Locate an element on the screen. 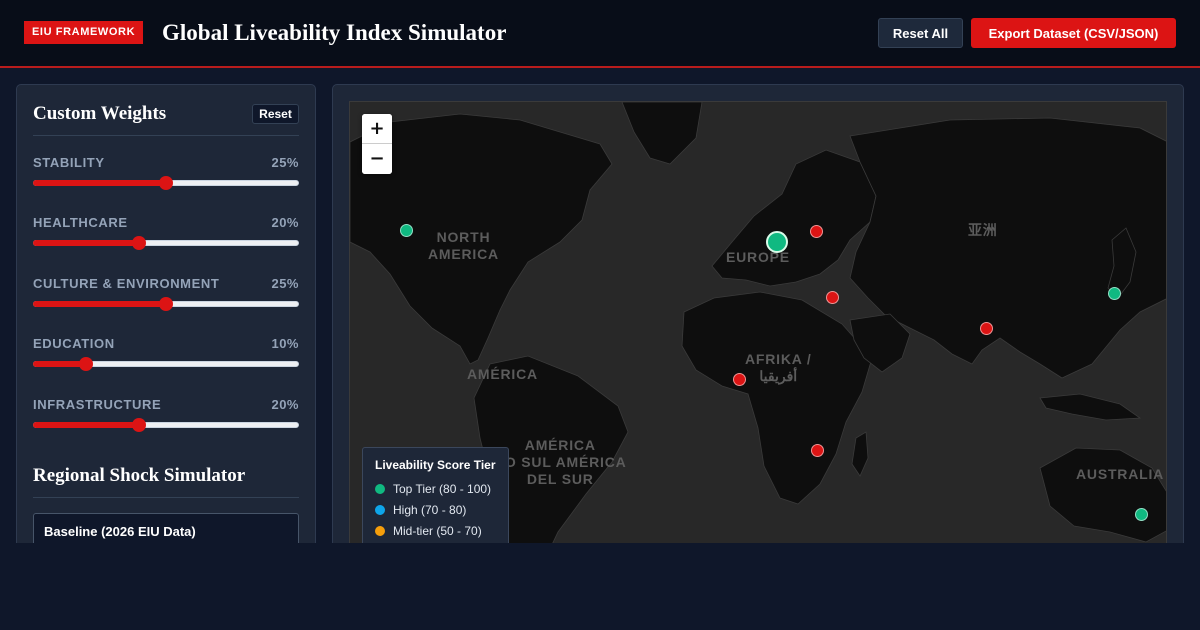 This screenshot has height=630, width=1200. legend-item: Top Tier (80 - 100) is located at coordinates (435, 489).